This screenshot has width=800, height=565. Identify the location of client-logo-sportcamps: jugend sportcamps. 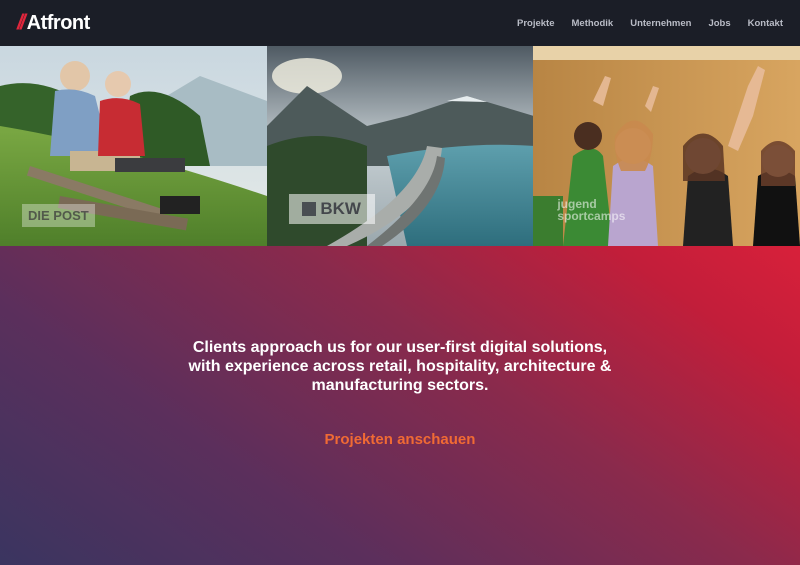
(591, 210).